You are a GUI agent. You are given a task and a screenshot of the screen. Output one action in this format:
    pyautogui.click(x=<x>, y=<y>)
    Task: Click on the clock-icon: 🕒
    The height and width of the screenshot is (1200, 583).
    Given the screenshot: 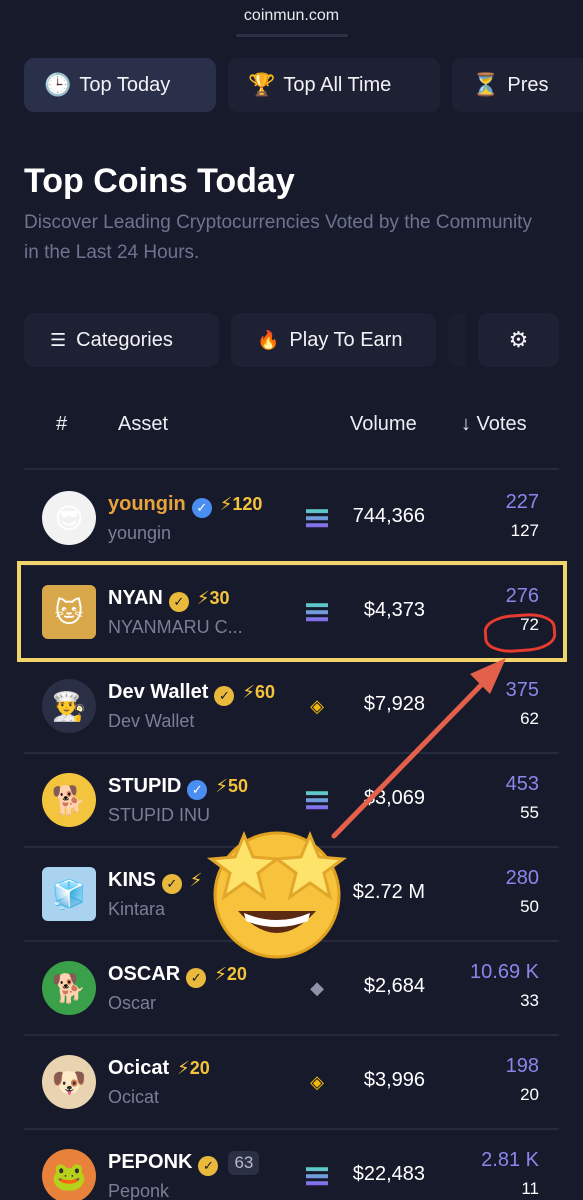 What is the action you would take?
    pyautogui.click(x=58, y=84)
    